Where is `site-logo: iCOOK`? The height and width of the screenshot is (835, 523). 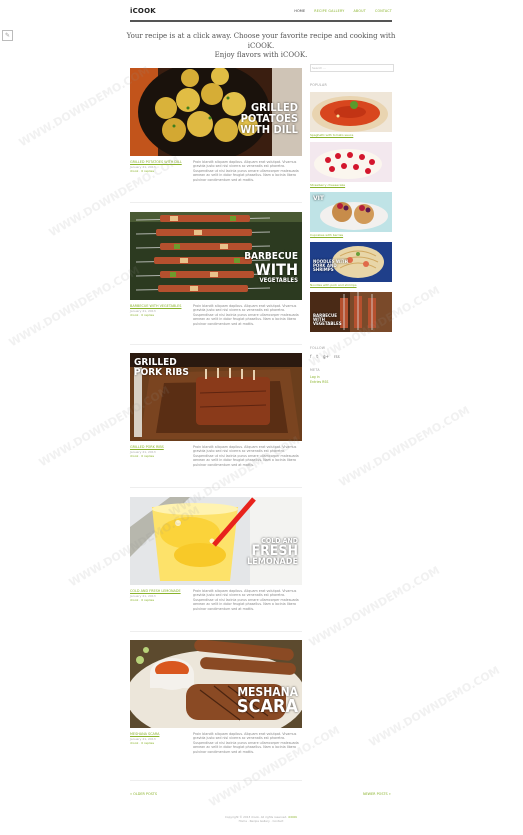
site-logo: iCOOK is located at coordinates (143, 11).